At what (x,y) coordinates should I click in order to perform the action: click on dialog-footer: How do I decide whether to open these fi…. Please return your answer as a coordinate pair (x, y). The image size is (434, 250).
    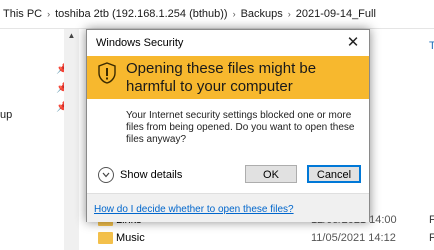
    Looking at the image, I should click on (228, 207).